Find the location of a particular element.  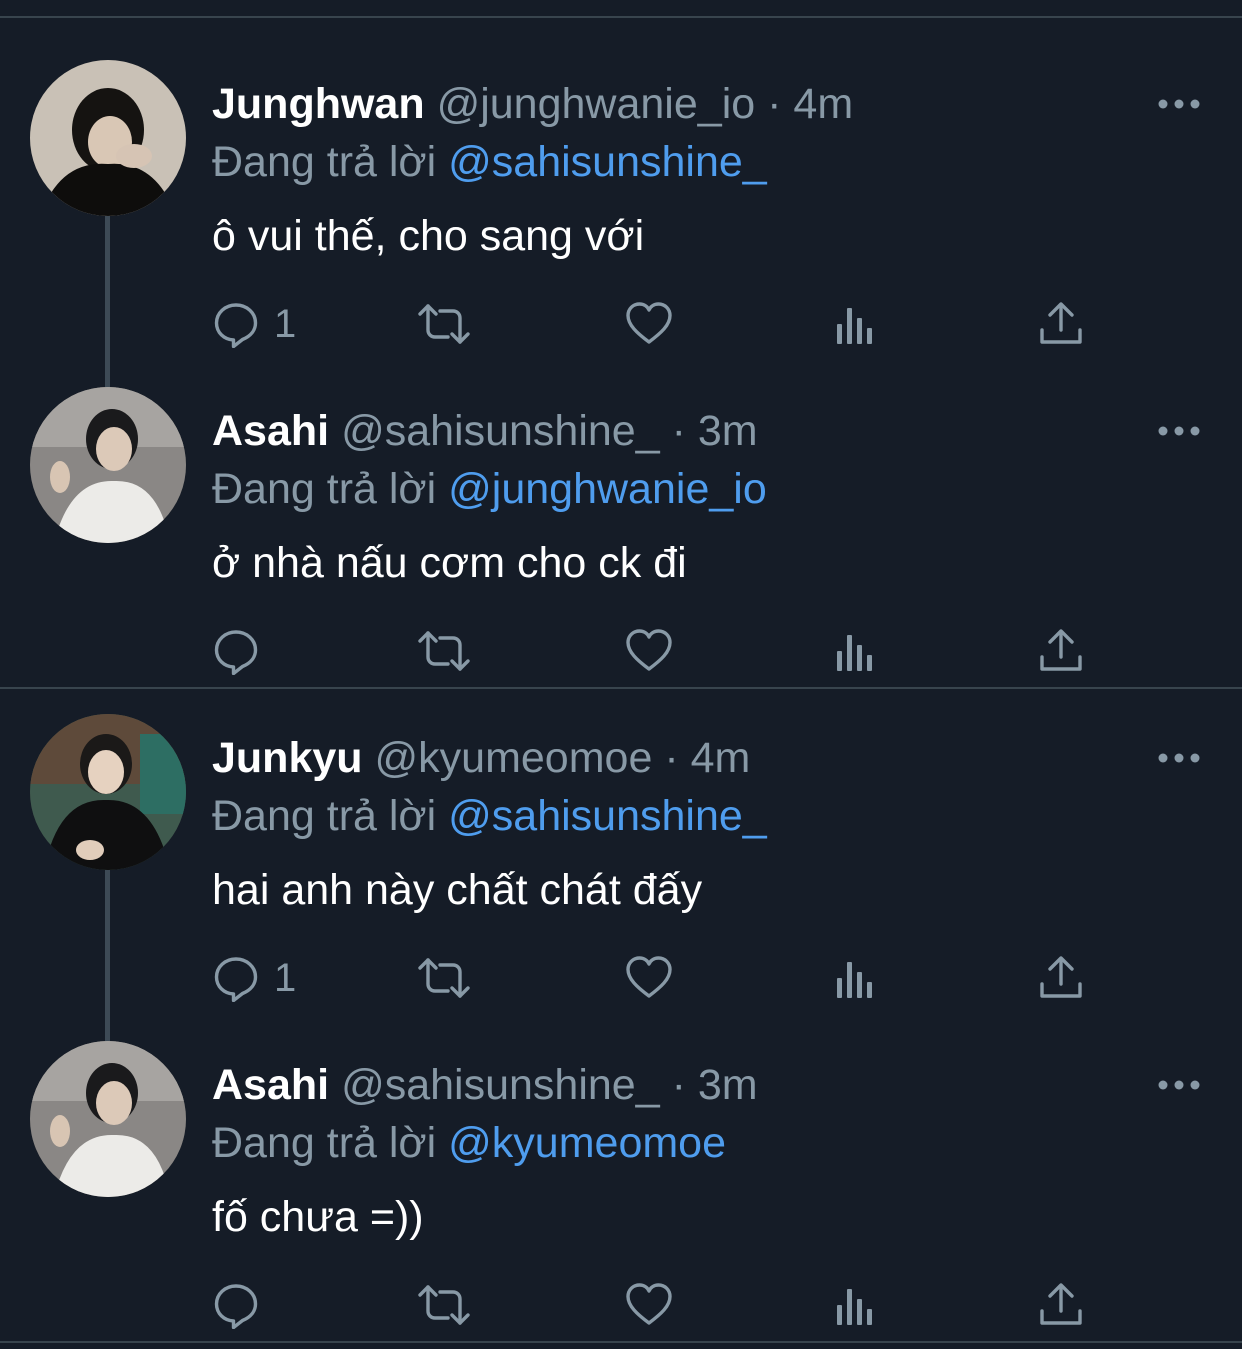

top-divider is located at coordinates (621, 17).